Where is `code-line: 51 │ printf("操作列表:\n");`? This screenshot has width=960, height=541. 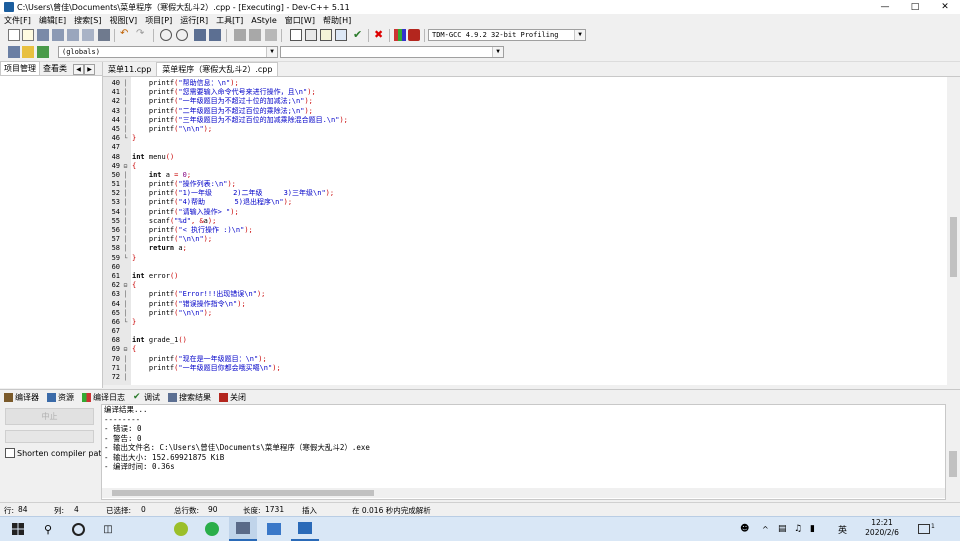 code-line: 51 │ printf("操作列表:\n"); is located at coordinates (525, 184).